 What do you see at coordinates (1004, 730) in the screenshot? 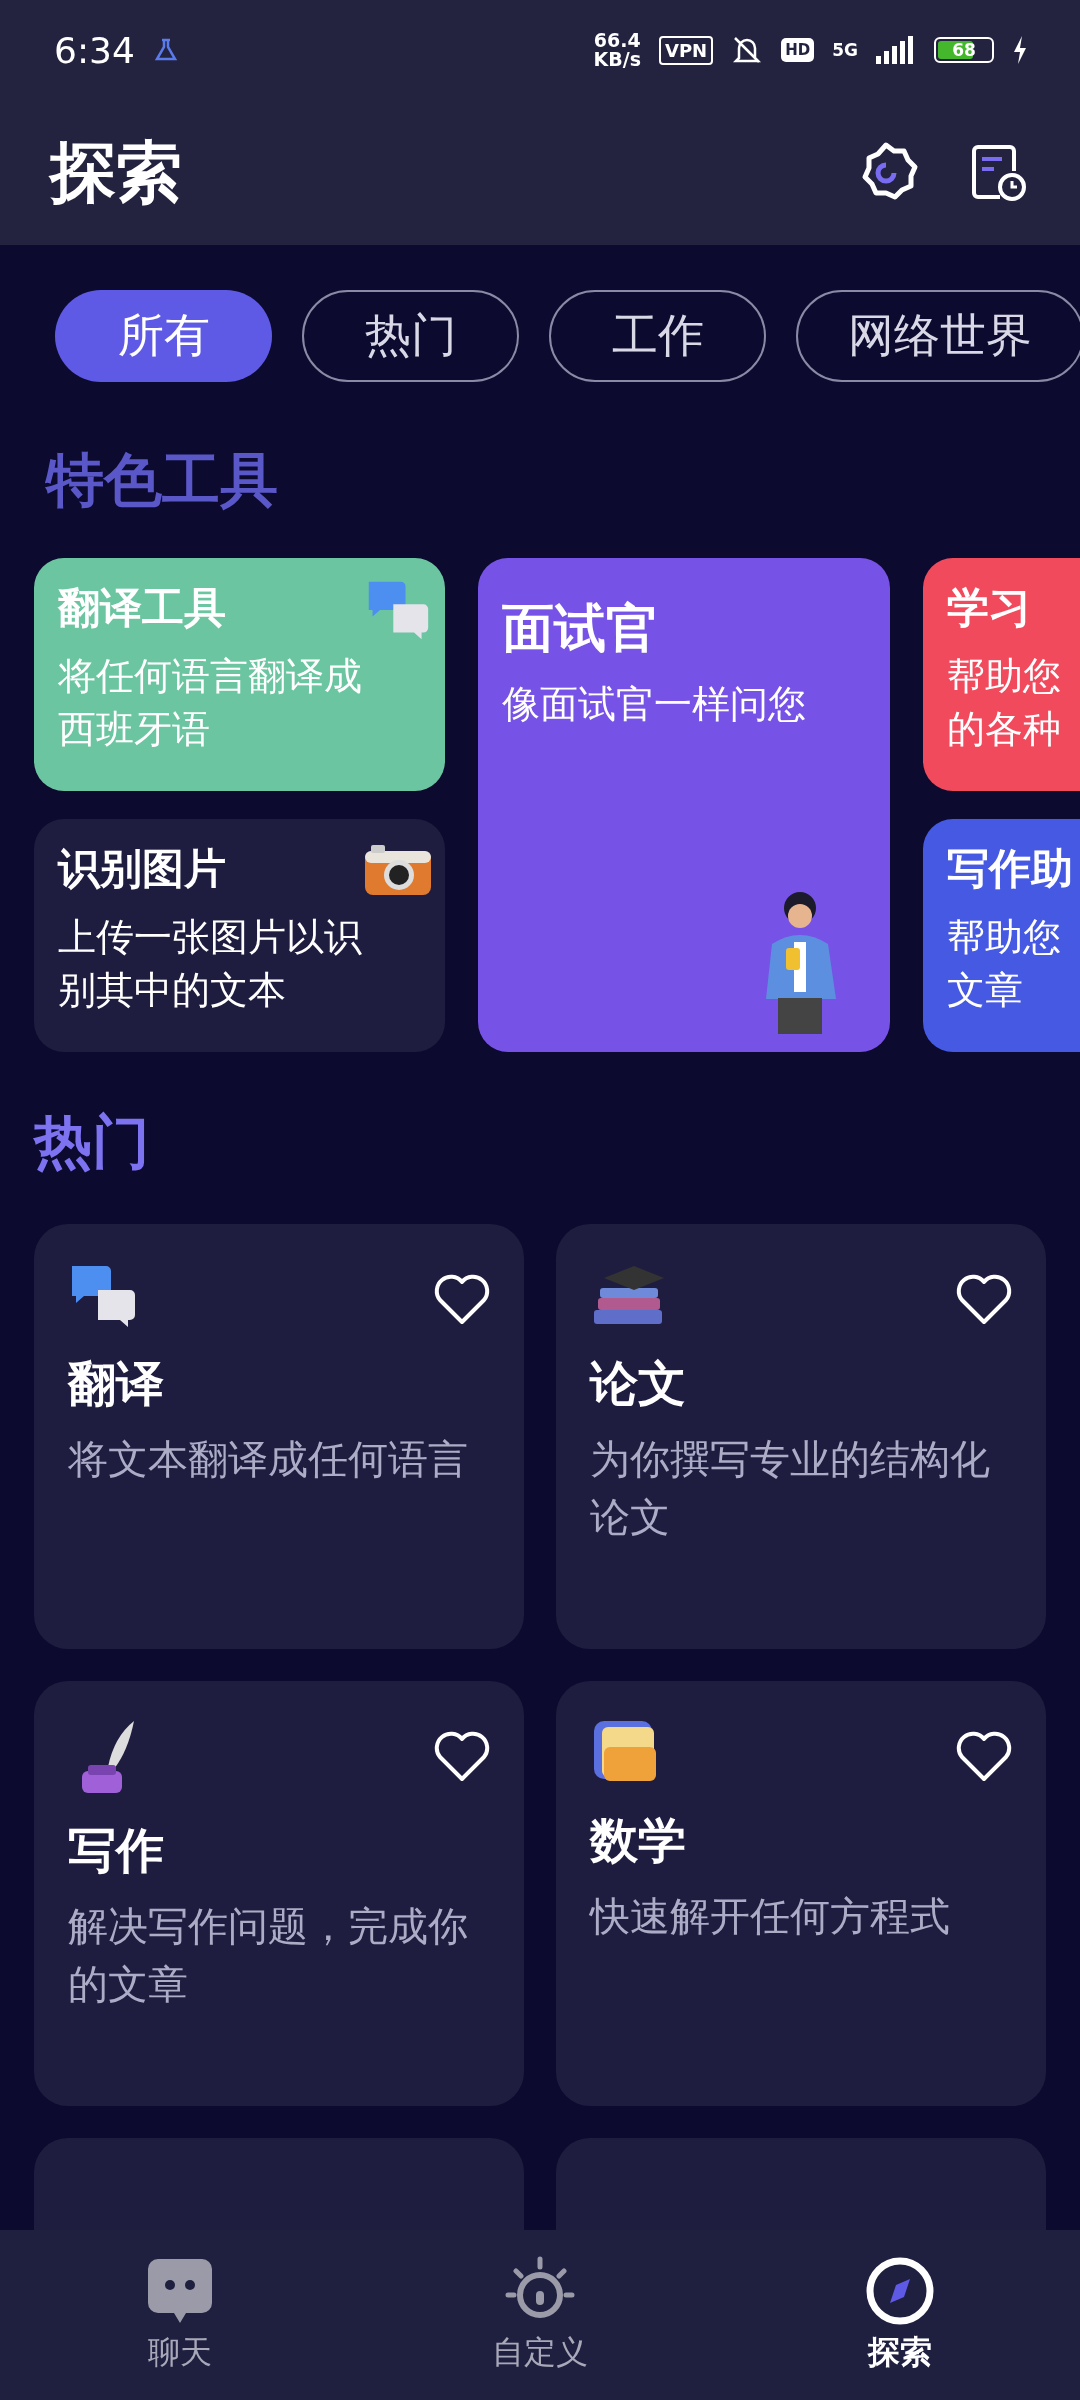
I see `card-description: 的各种` at bounding box center [1004, 730].